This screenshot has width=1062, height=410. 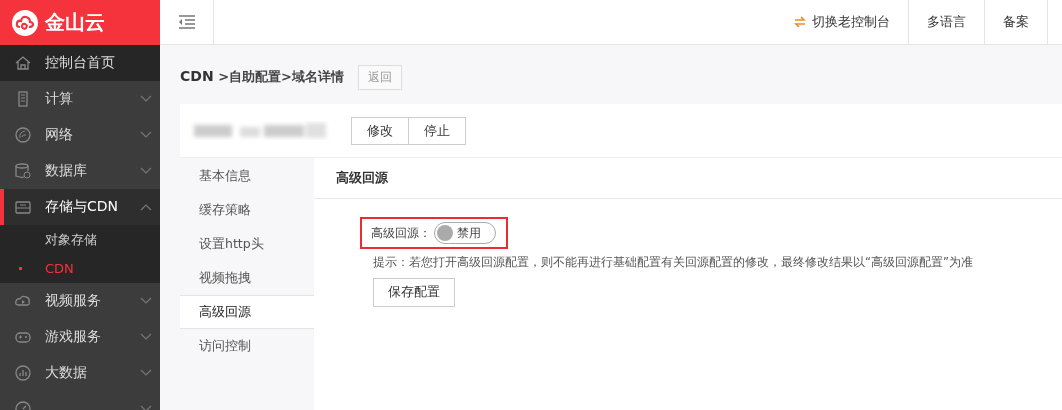 I want to click on sidebar-item: 存储与CDN, so click(x=80, y=207).